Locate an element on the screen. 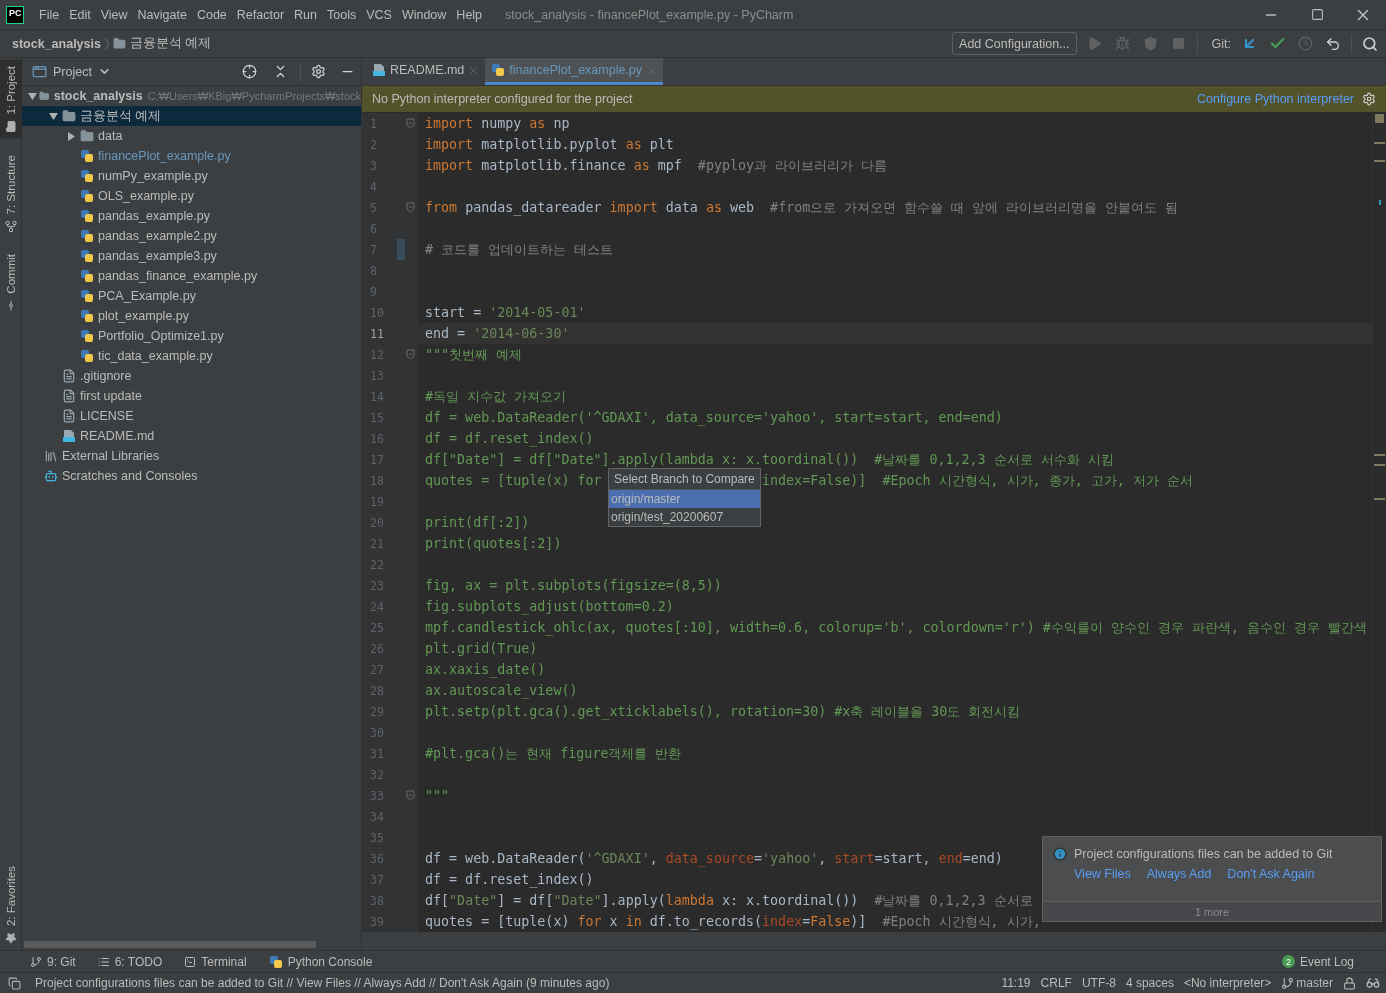 This screenshot has height=993, width=1386. code-line: quotes = [tuple(x) for is located at coordinates (513, 480).